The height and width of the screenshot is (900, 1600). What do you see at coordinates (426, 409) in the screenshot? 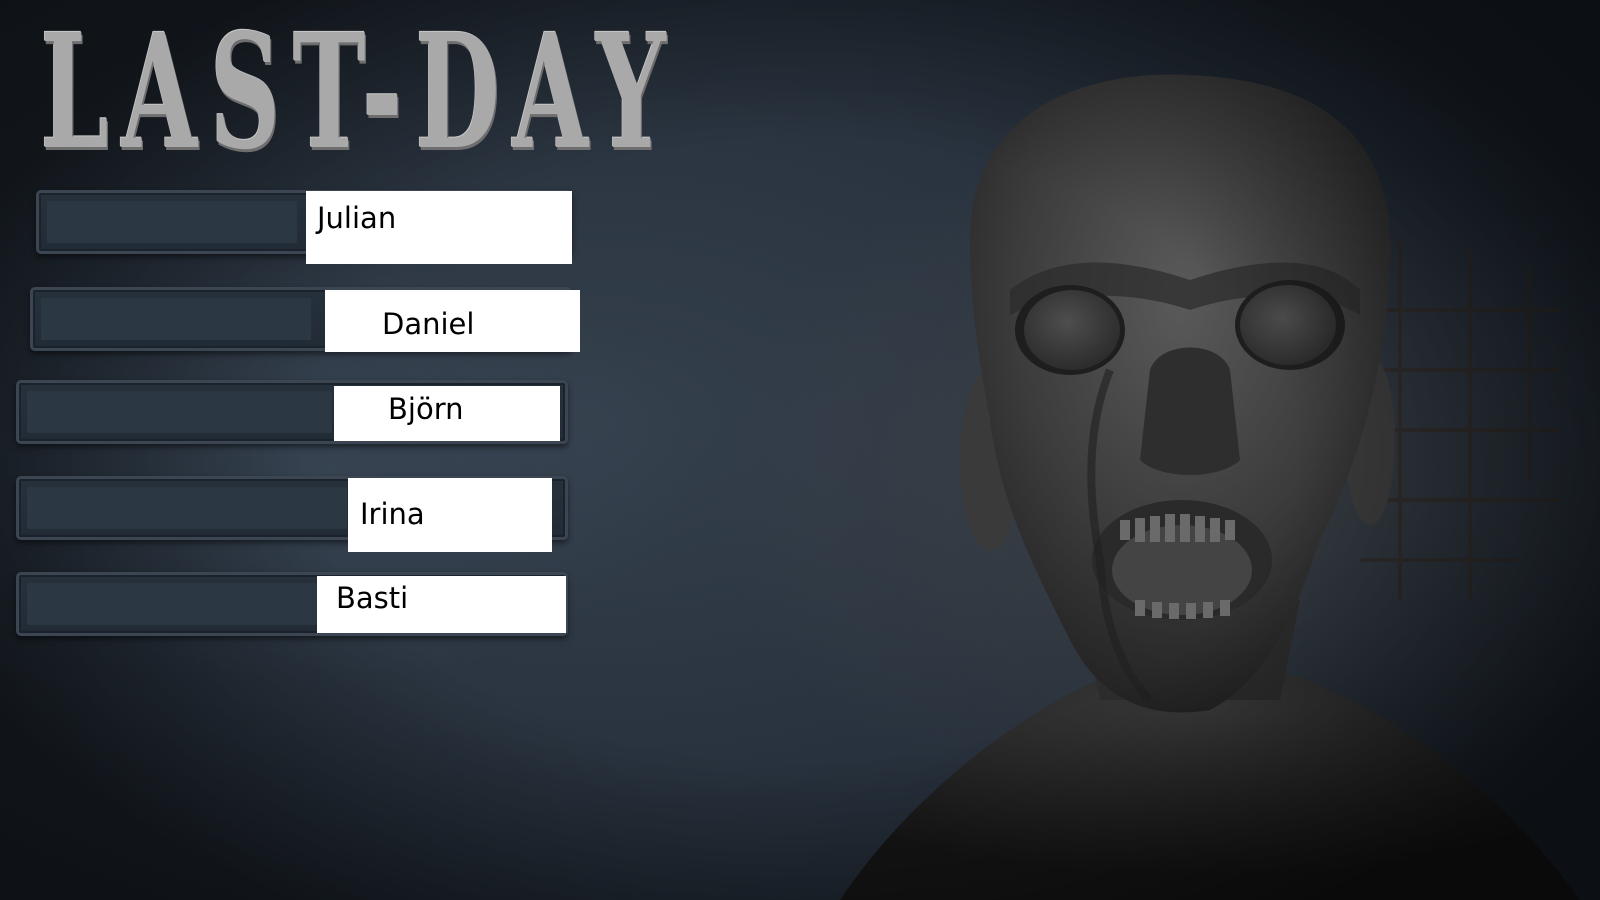
I see `player-name: Björn` at bounding box center [426, 409].